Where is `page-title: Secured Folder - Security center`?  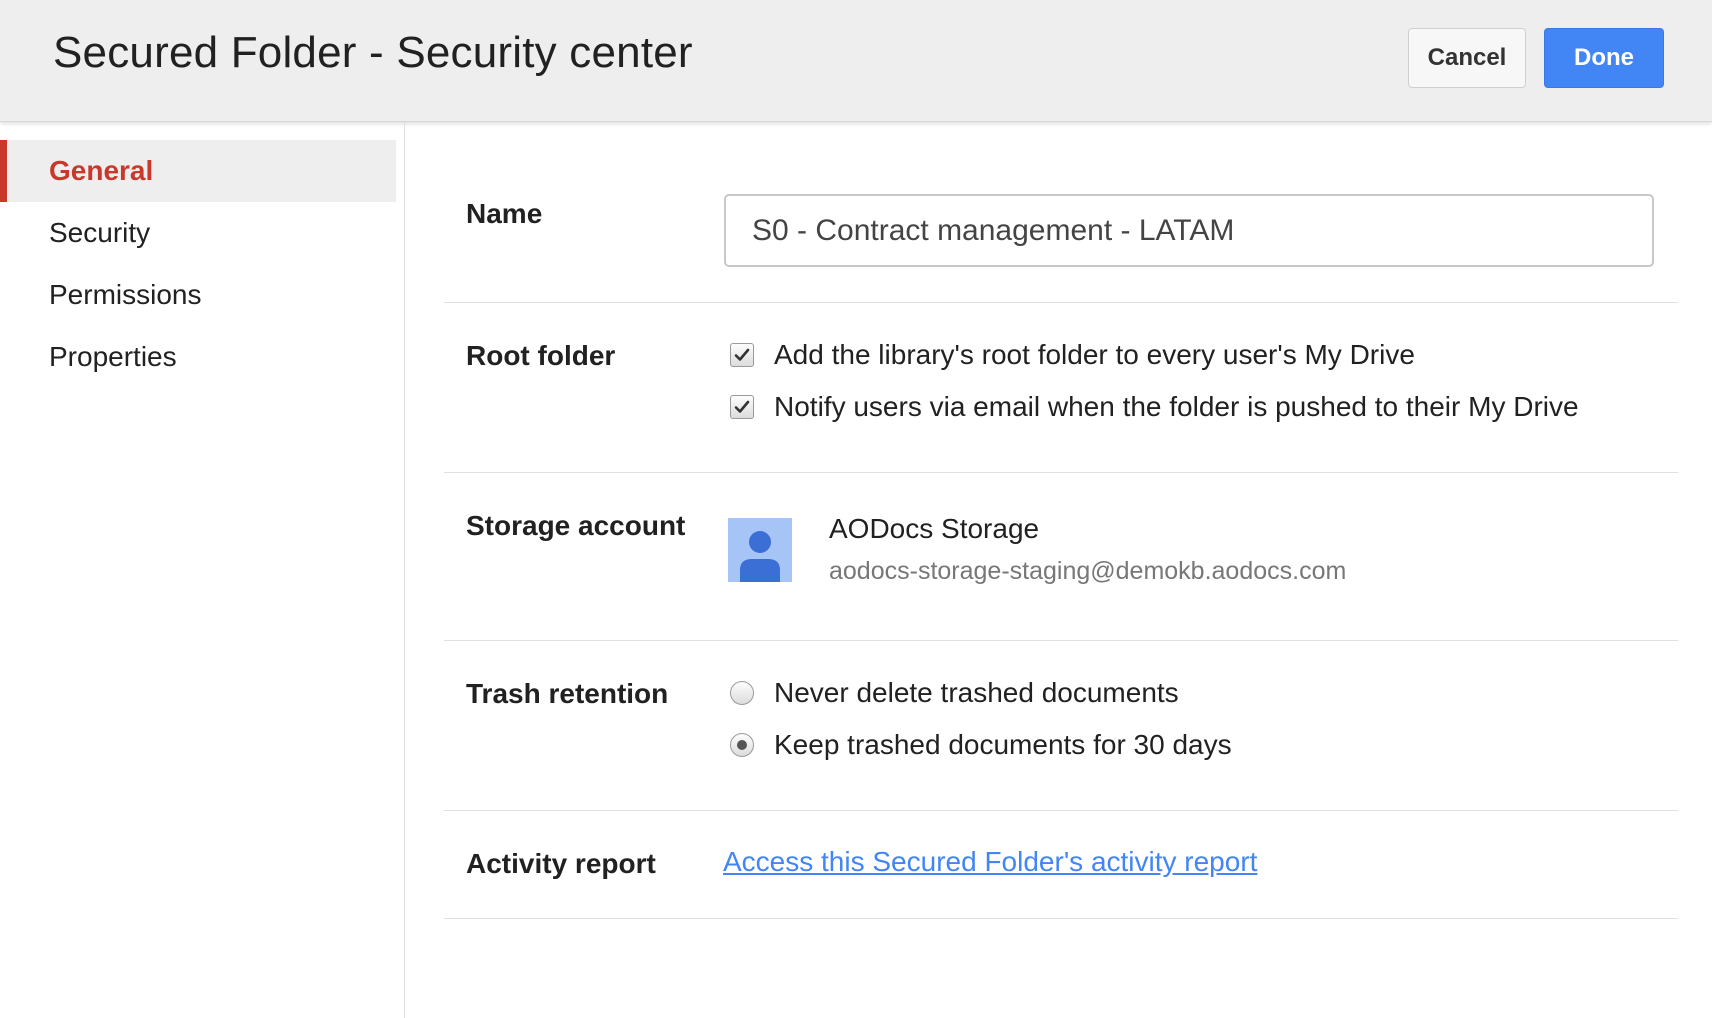 page-title: Secured Folder - Security center is located at coordinates (373, 52).